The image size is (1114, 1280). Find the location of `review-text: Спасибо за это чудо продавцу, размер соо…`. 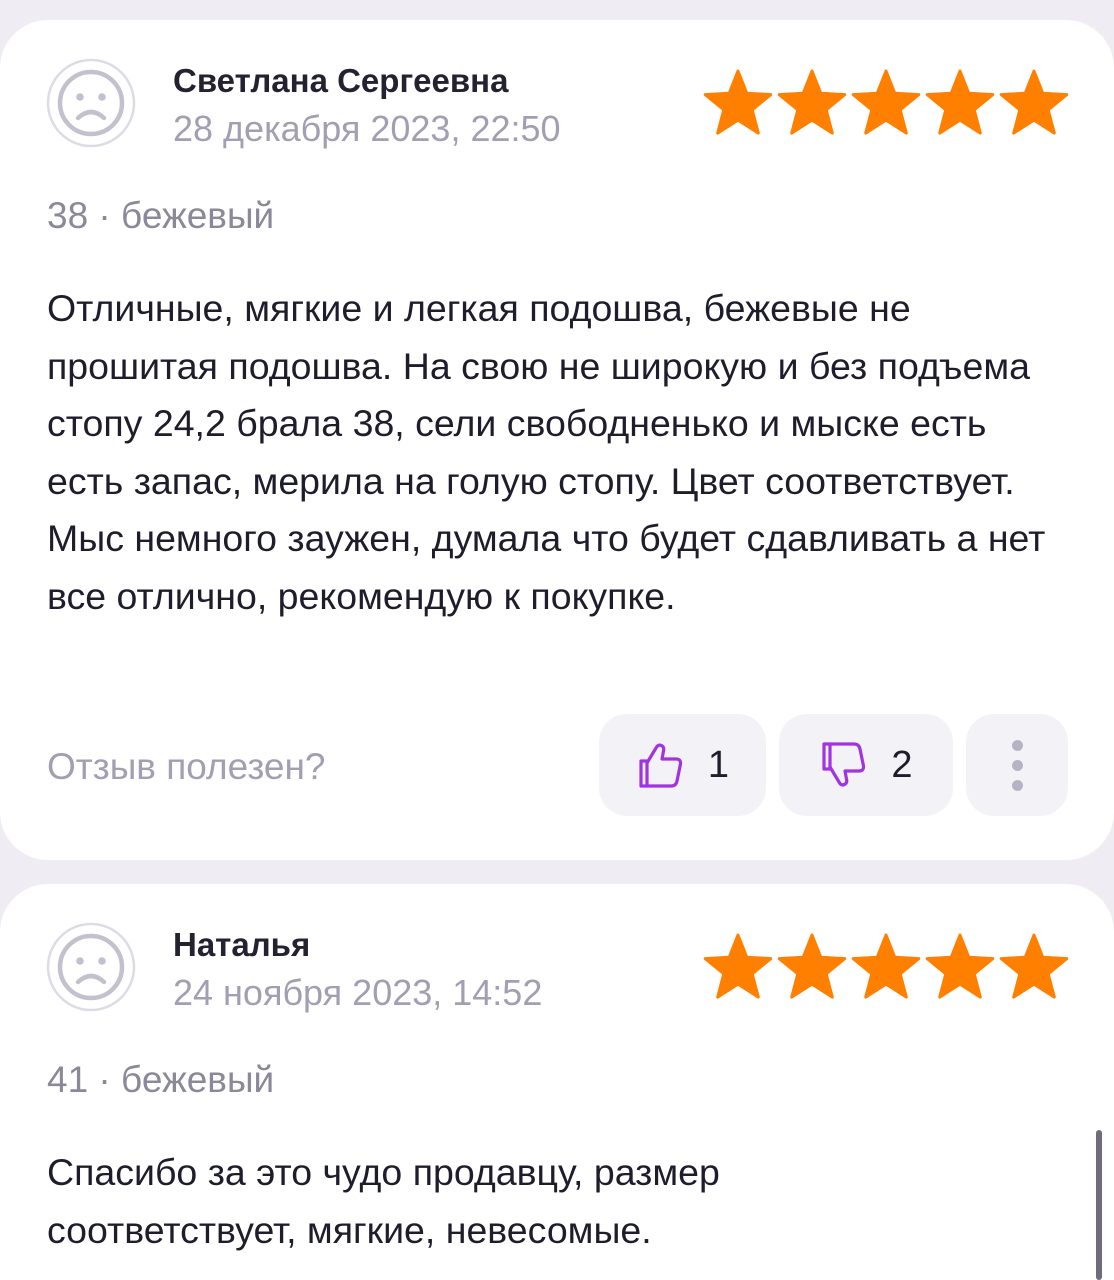

review-text: Спасибо за это чудо продавцу, размер соо… is located at coordinates (383, 1201).